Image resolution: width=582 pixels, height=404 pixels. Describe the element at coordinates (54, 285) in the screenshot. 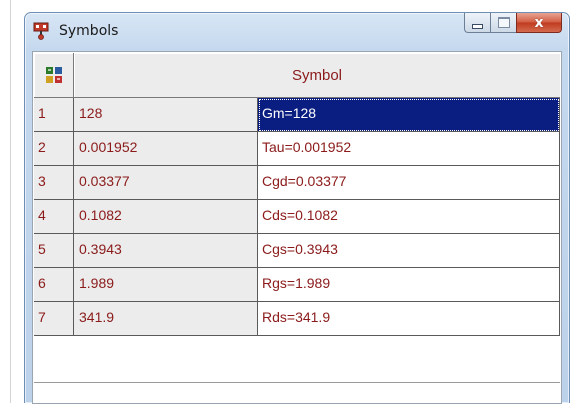

I see `row-index: 6` at that location.